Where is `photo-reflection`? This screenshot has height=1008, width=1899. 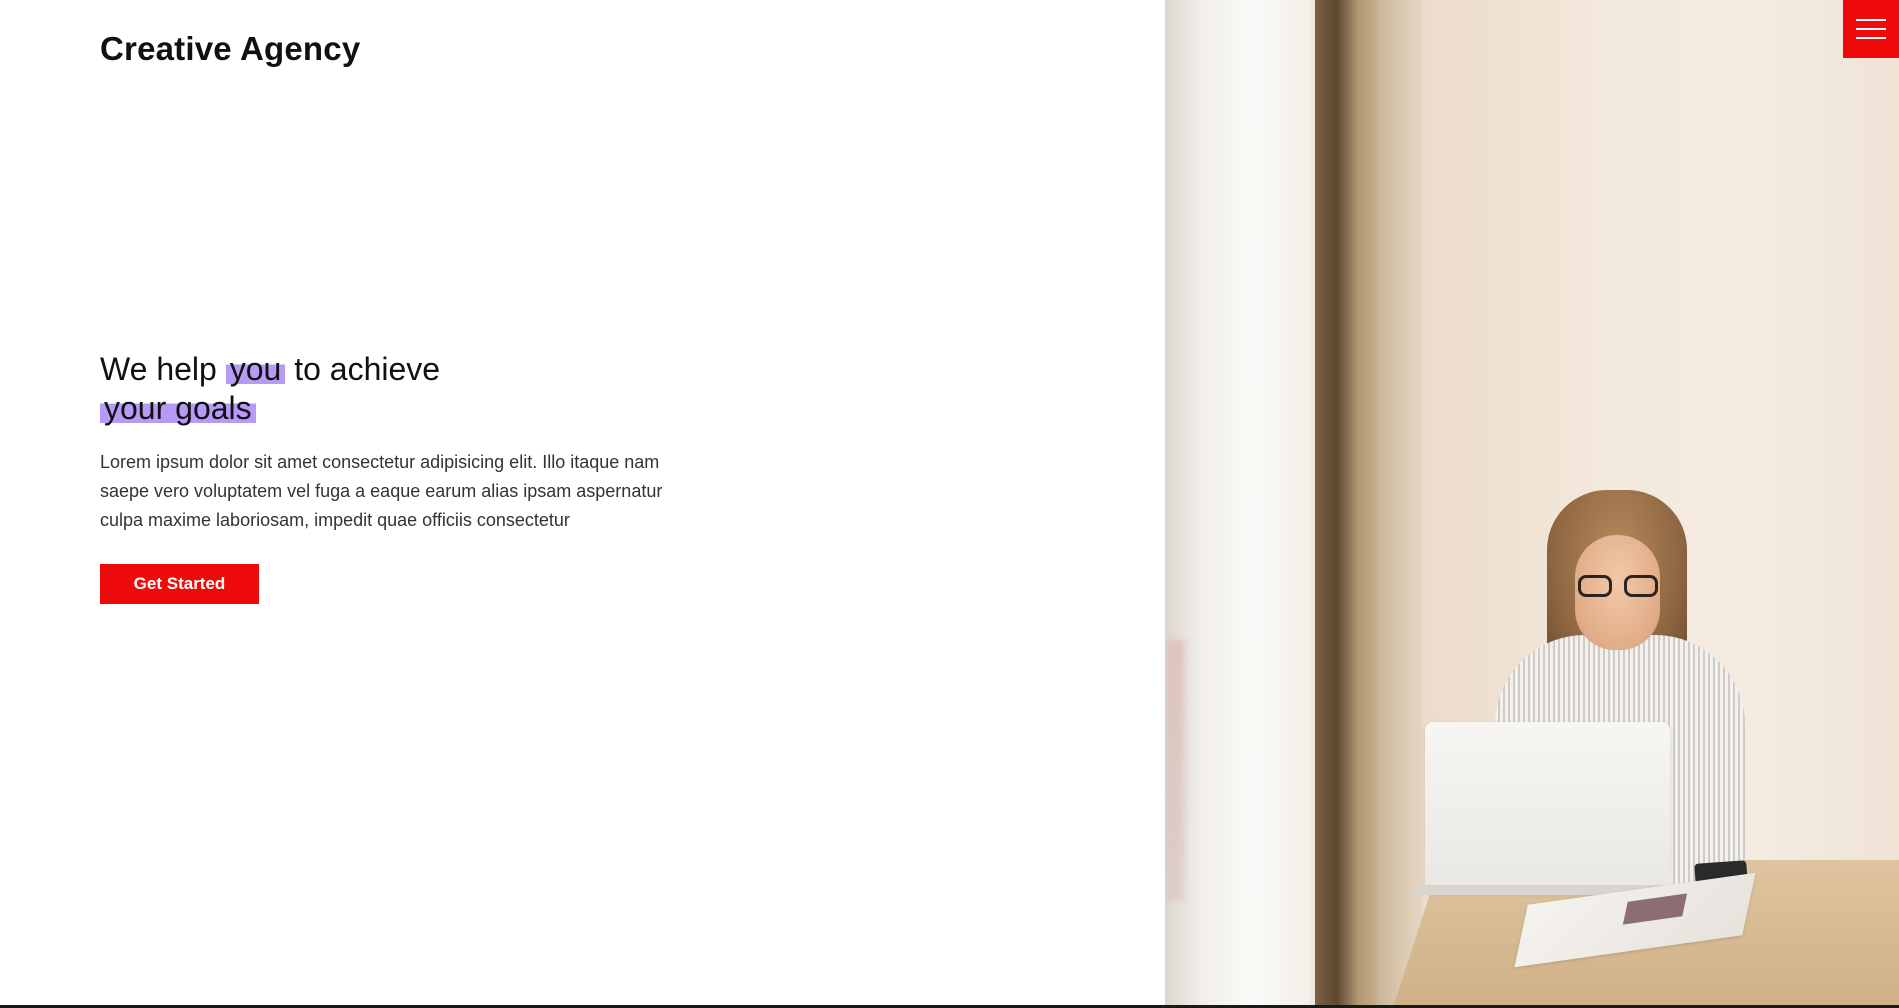 photo-reflection is located at coordinates (1176, 770).